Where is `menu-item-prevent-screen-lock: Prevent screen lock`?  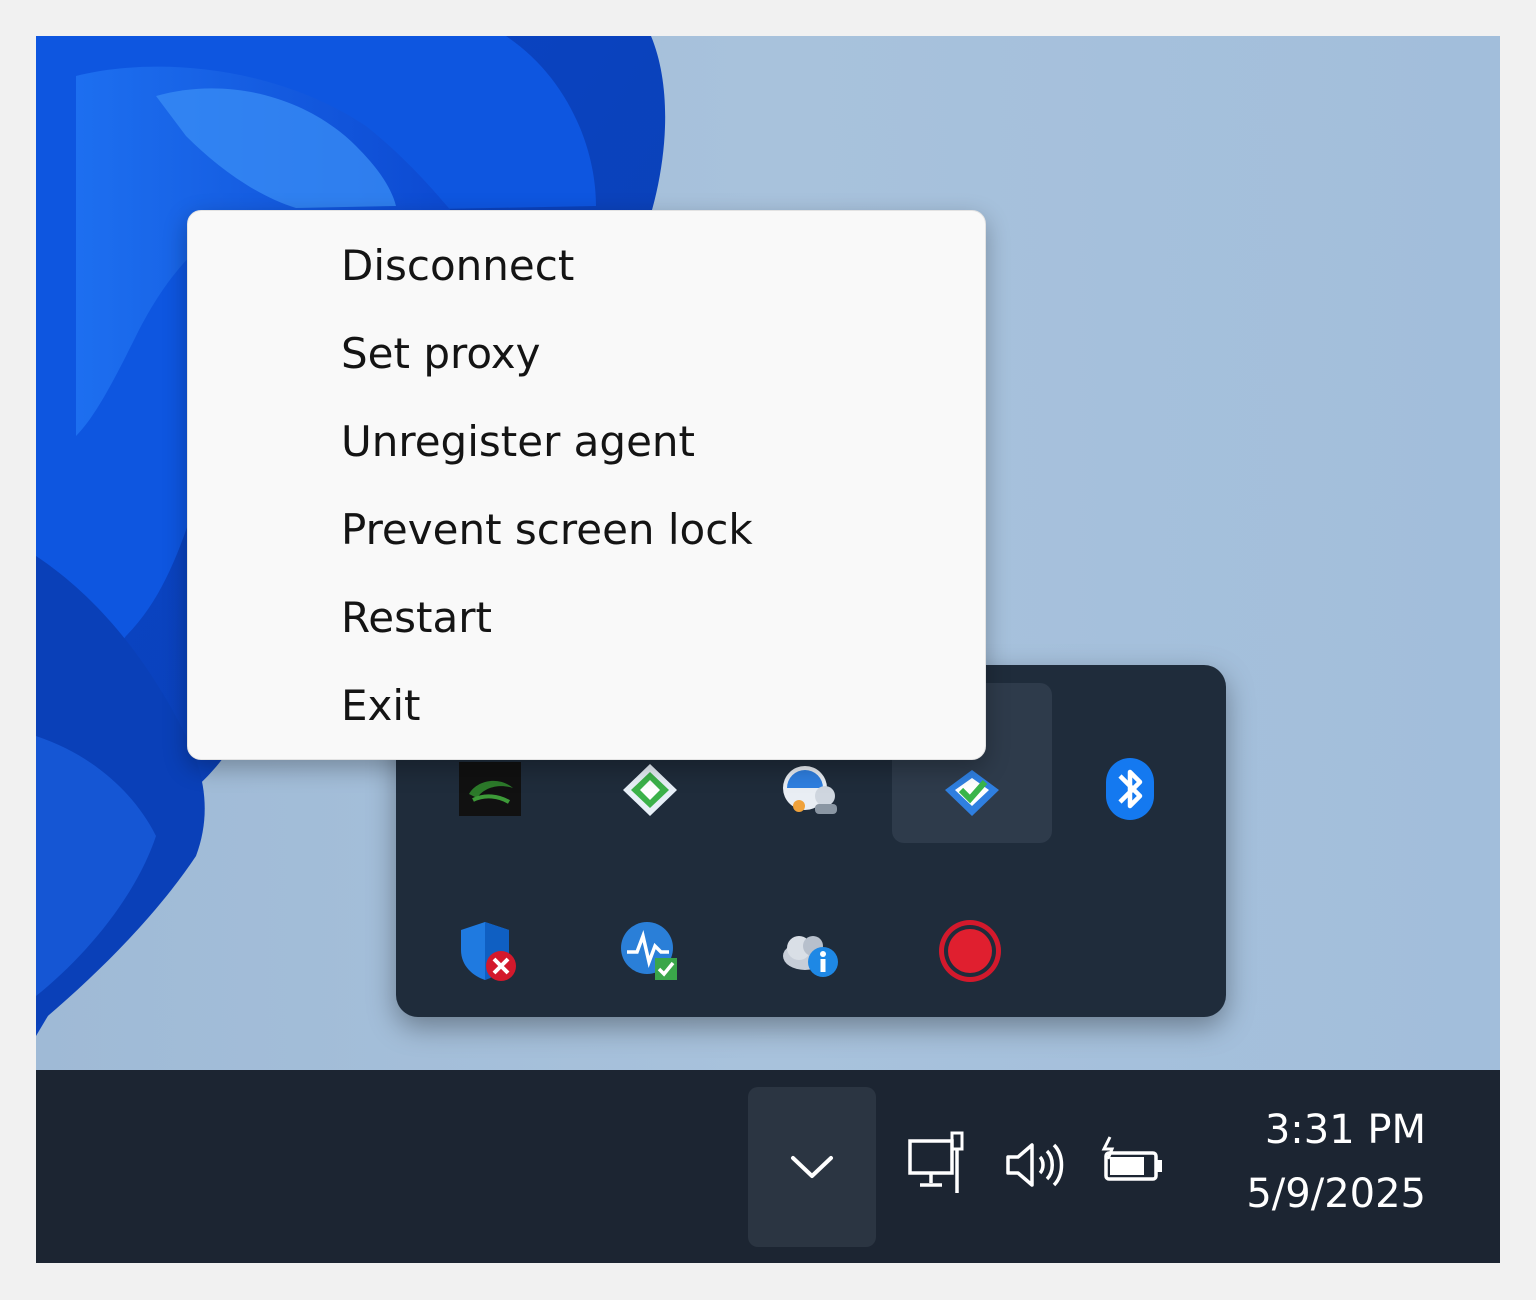
menu-item-prevent-screen-lock: Prevent screen lock is located at coordinates (586, 529).